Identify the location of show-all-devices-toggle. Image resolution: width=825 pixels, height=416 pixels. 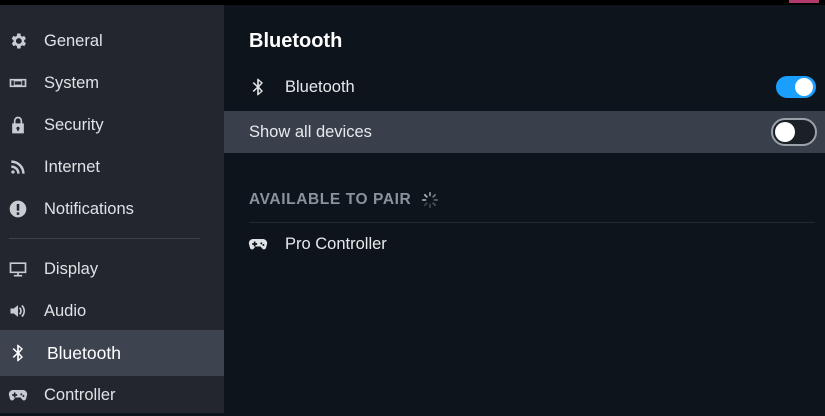
(794, 132).